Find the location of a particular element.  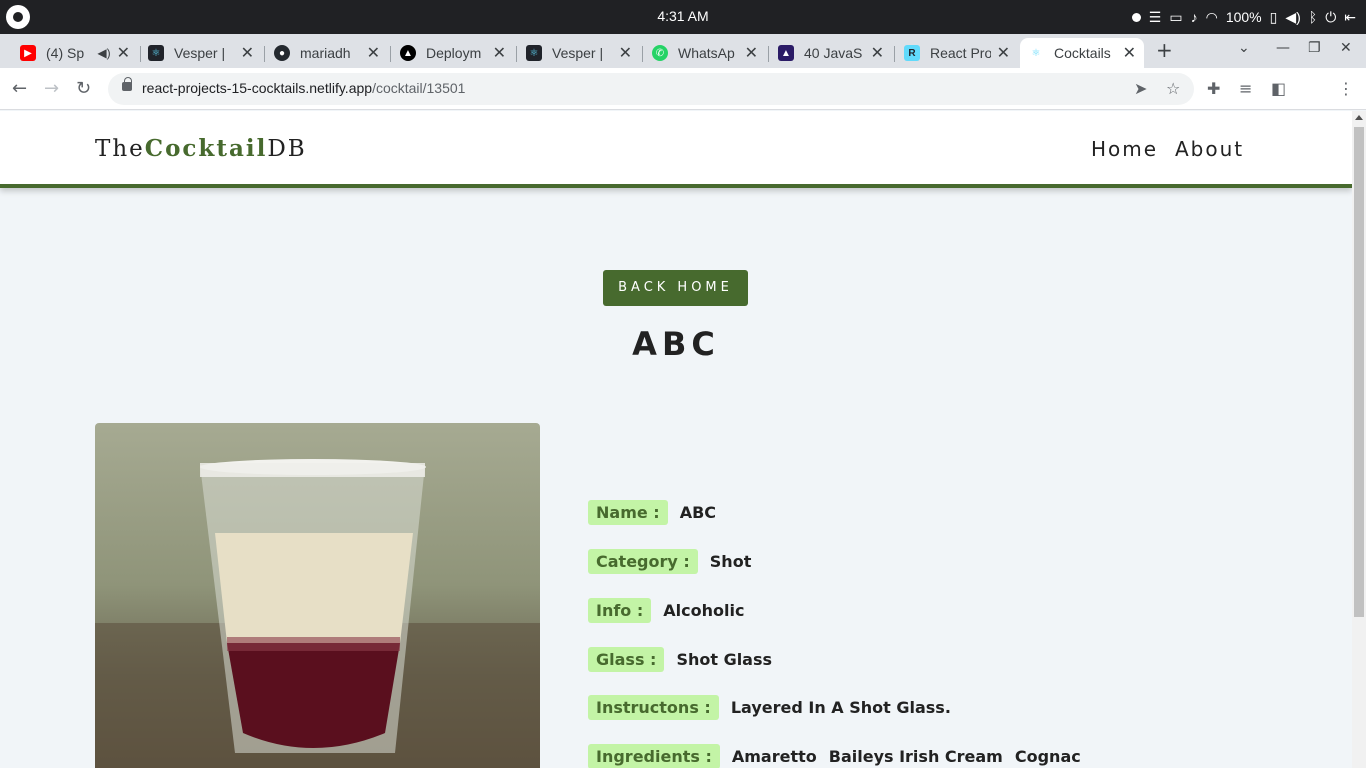

battery-level: 100% is located at coordinates (1243, 17).